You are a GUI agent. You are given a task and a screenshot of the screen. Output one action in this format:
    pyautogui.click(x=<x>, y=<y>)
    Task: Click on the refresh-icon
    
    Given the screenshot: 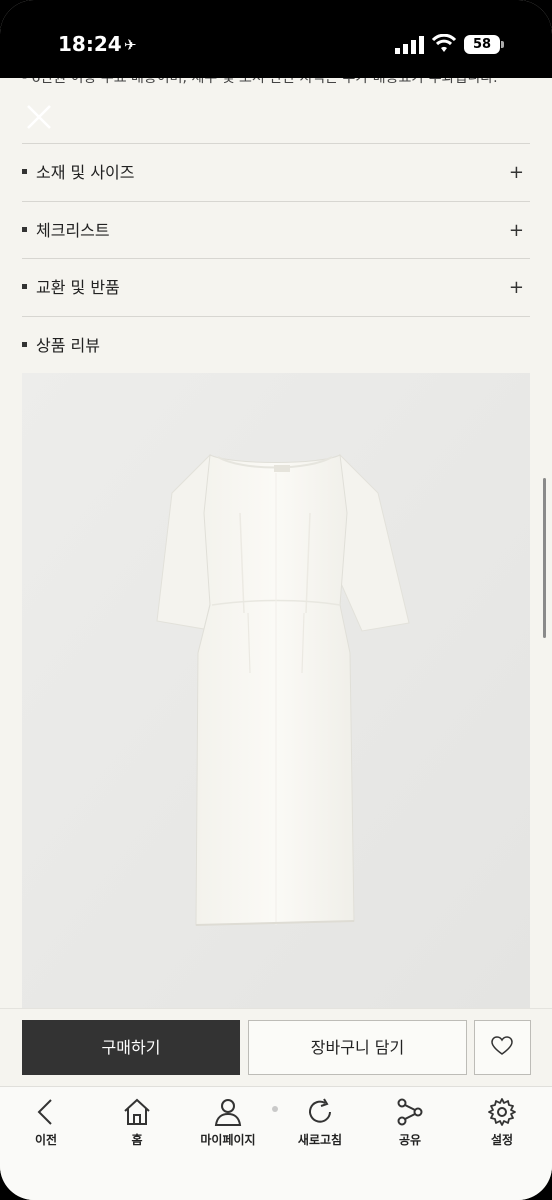 What is the action you would take?
    pyautogui.click(x=320, y=1110)
    